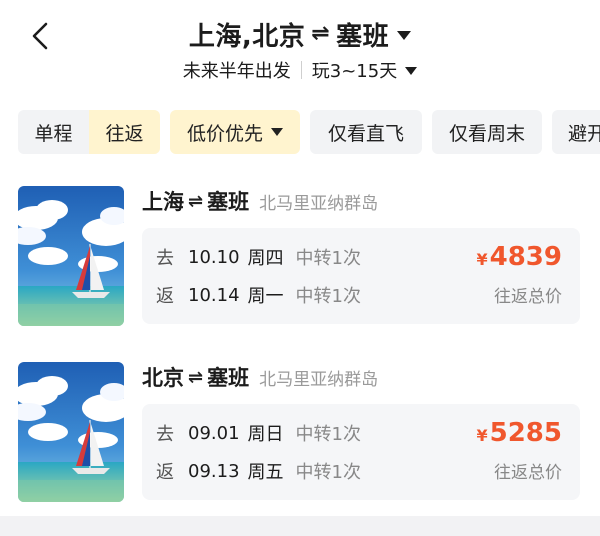 The height and width of the screenshot is (536, 600). I want to click on trip-settings: 未来半年出发 玩3~15天, so click(300, 70).